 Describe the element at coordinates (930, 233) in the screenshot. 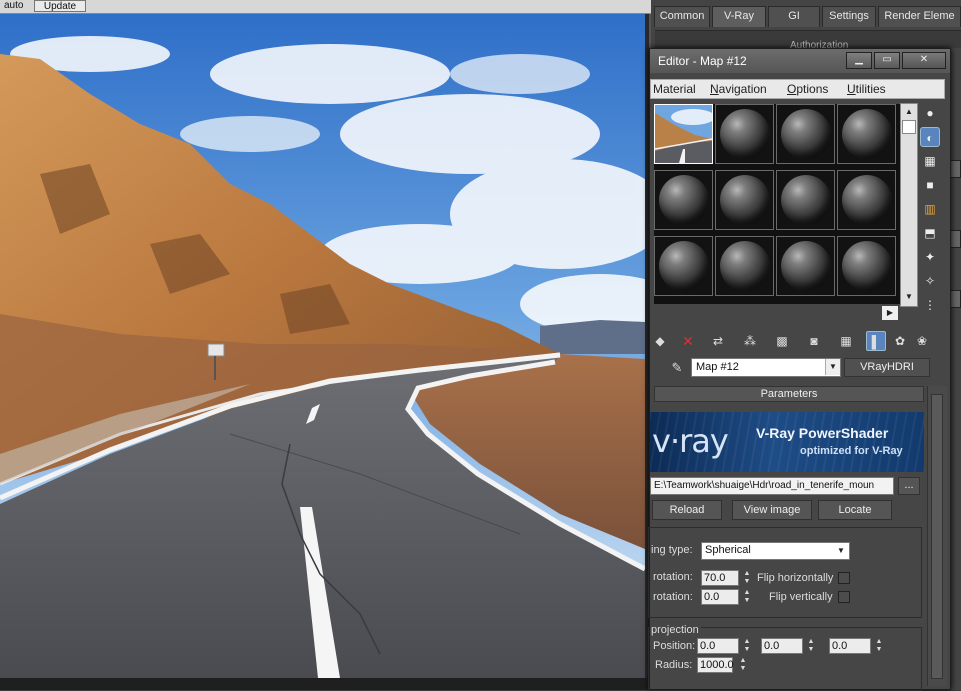

I see `make-preview-icon: ⬒` at that location.